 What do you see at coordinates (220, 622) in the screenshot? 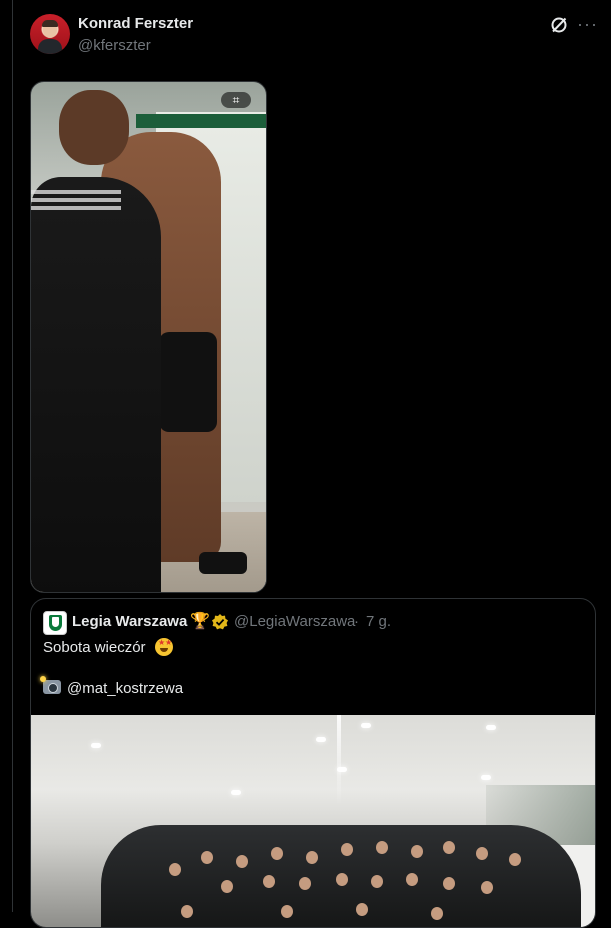
I see `verified-badge-icon` at bounding box center [220, 622].